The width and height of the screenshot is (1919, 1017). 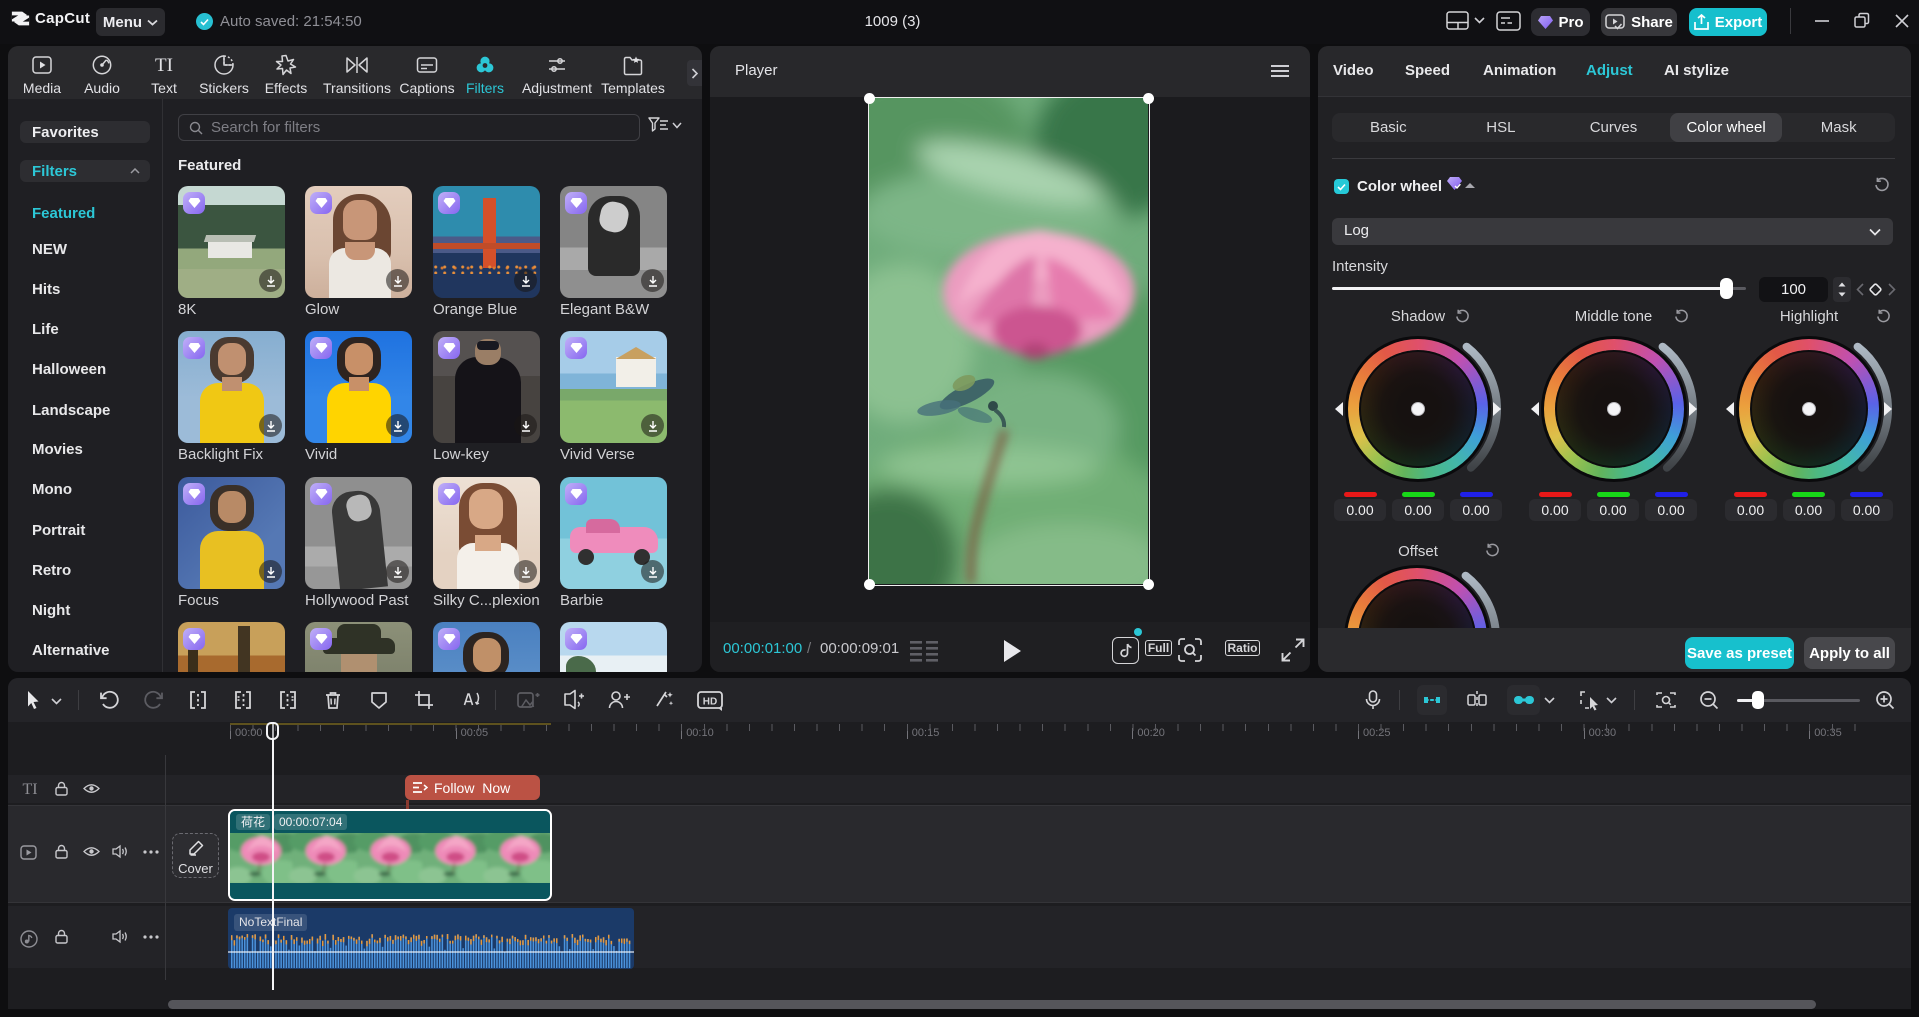 What do you see at coordinates (710, 702) in the screenshot?
I see `svg-text: HD` at bounding box center [710, 702].